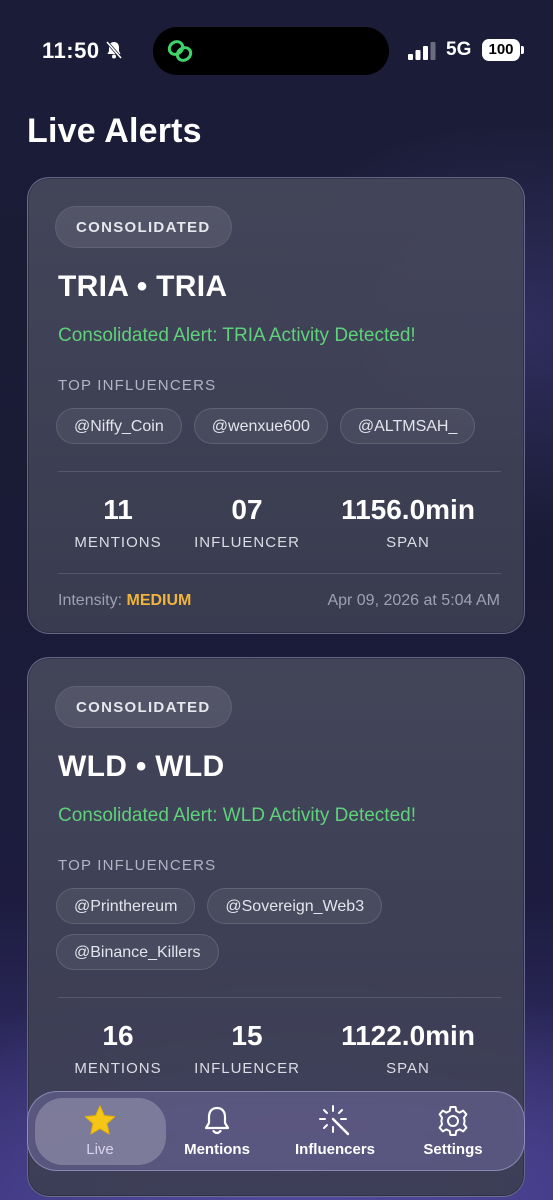 The width and height of the screenshot is (553, 1200). What do you see at coordinates (159, 600) in the screenshot?
I see `intensity-value: MEDIUM` at bounding box center [159, 600].